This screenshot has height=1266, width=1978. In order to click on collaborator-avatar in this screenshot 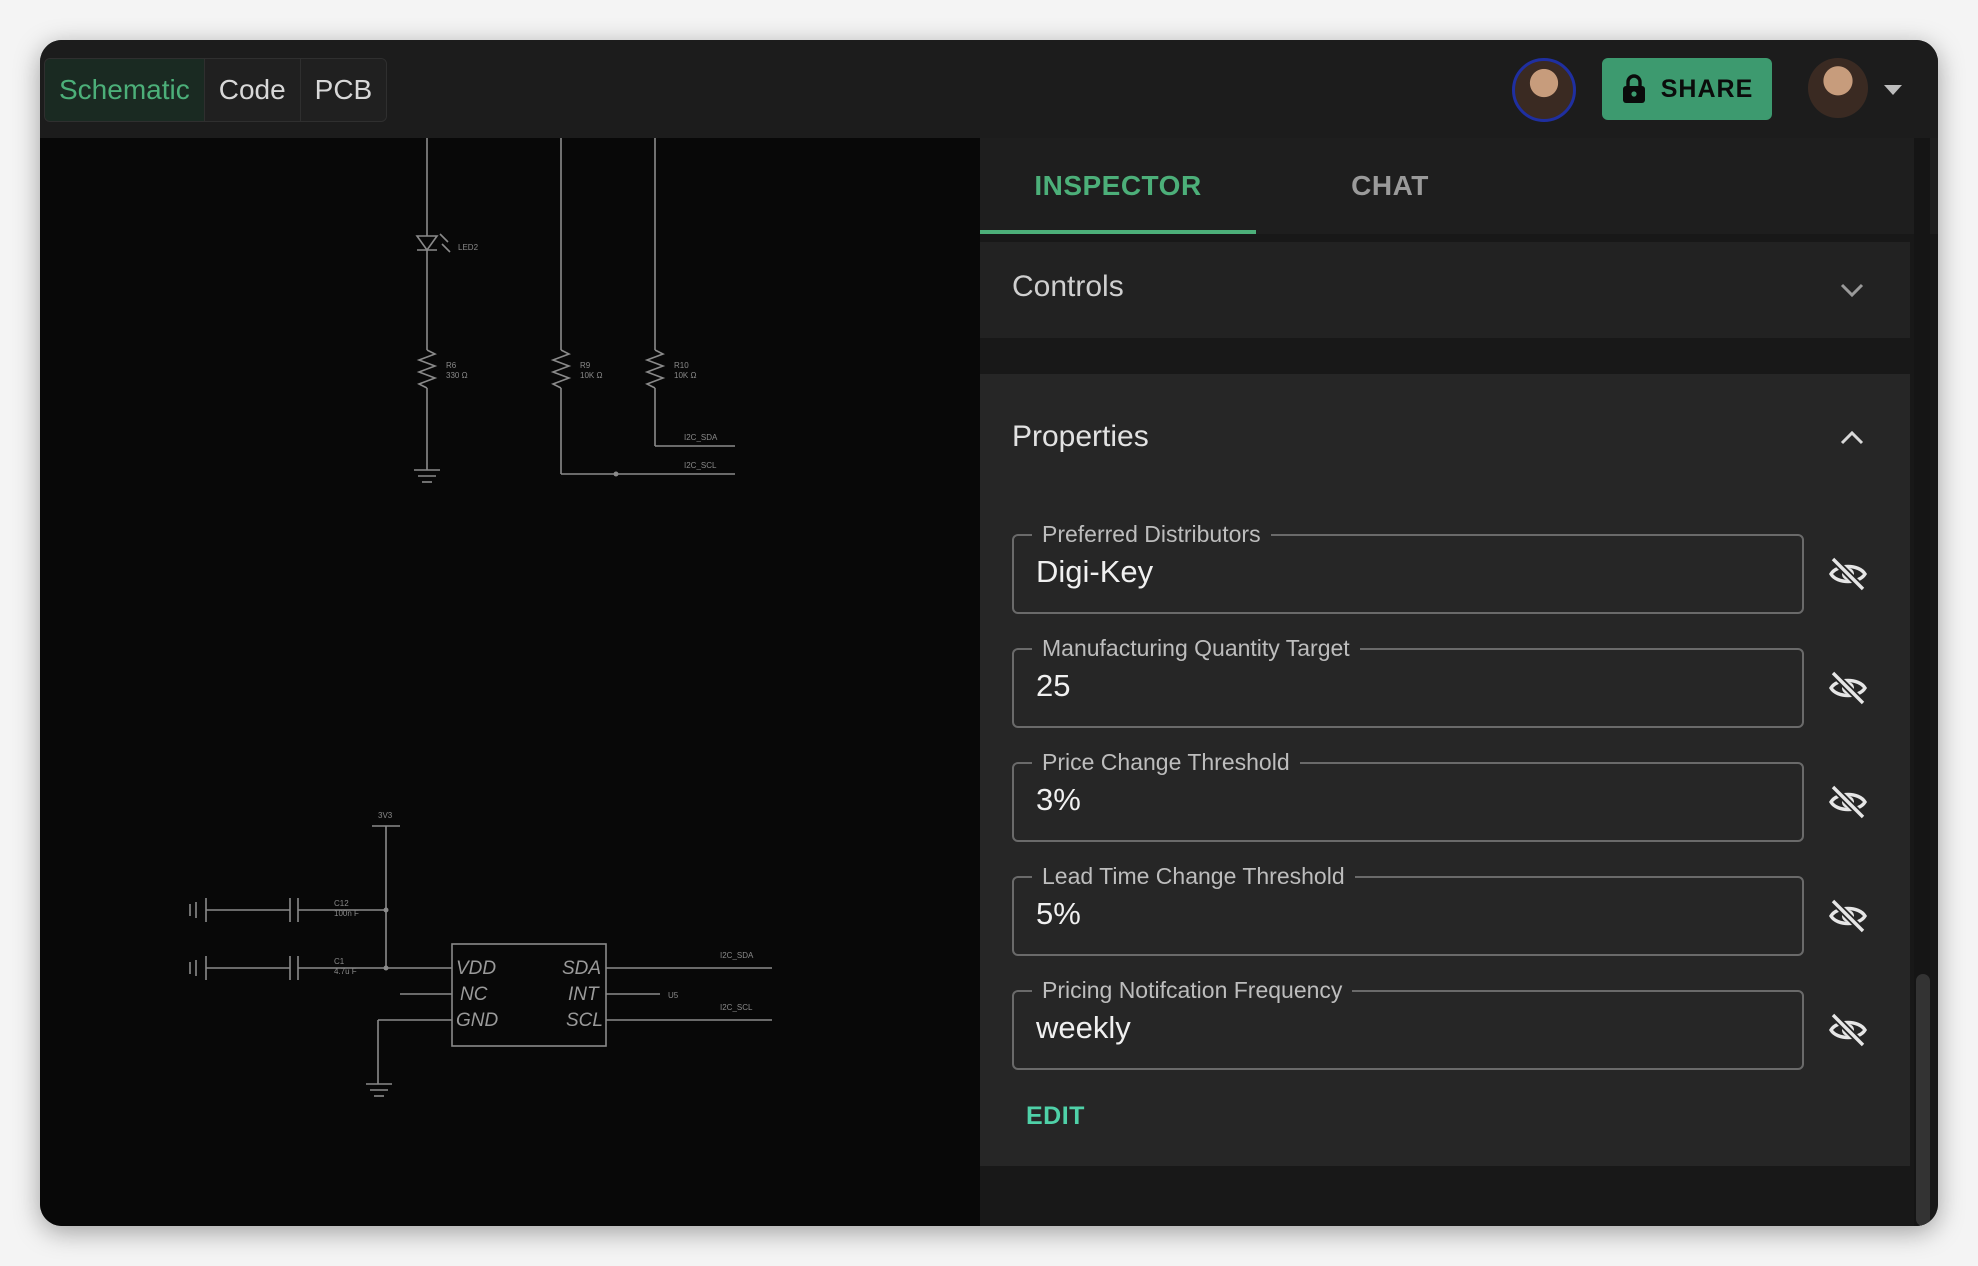, I will do `click(1544, 90)`.